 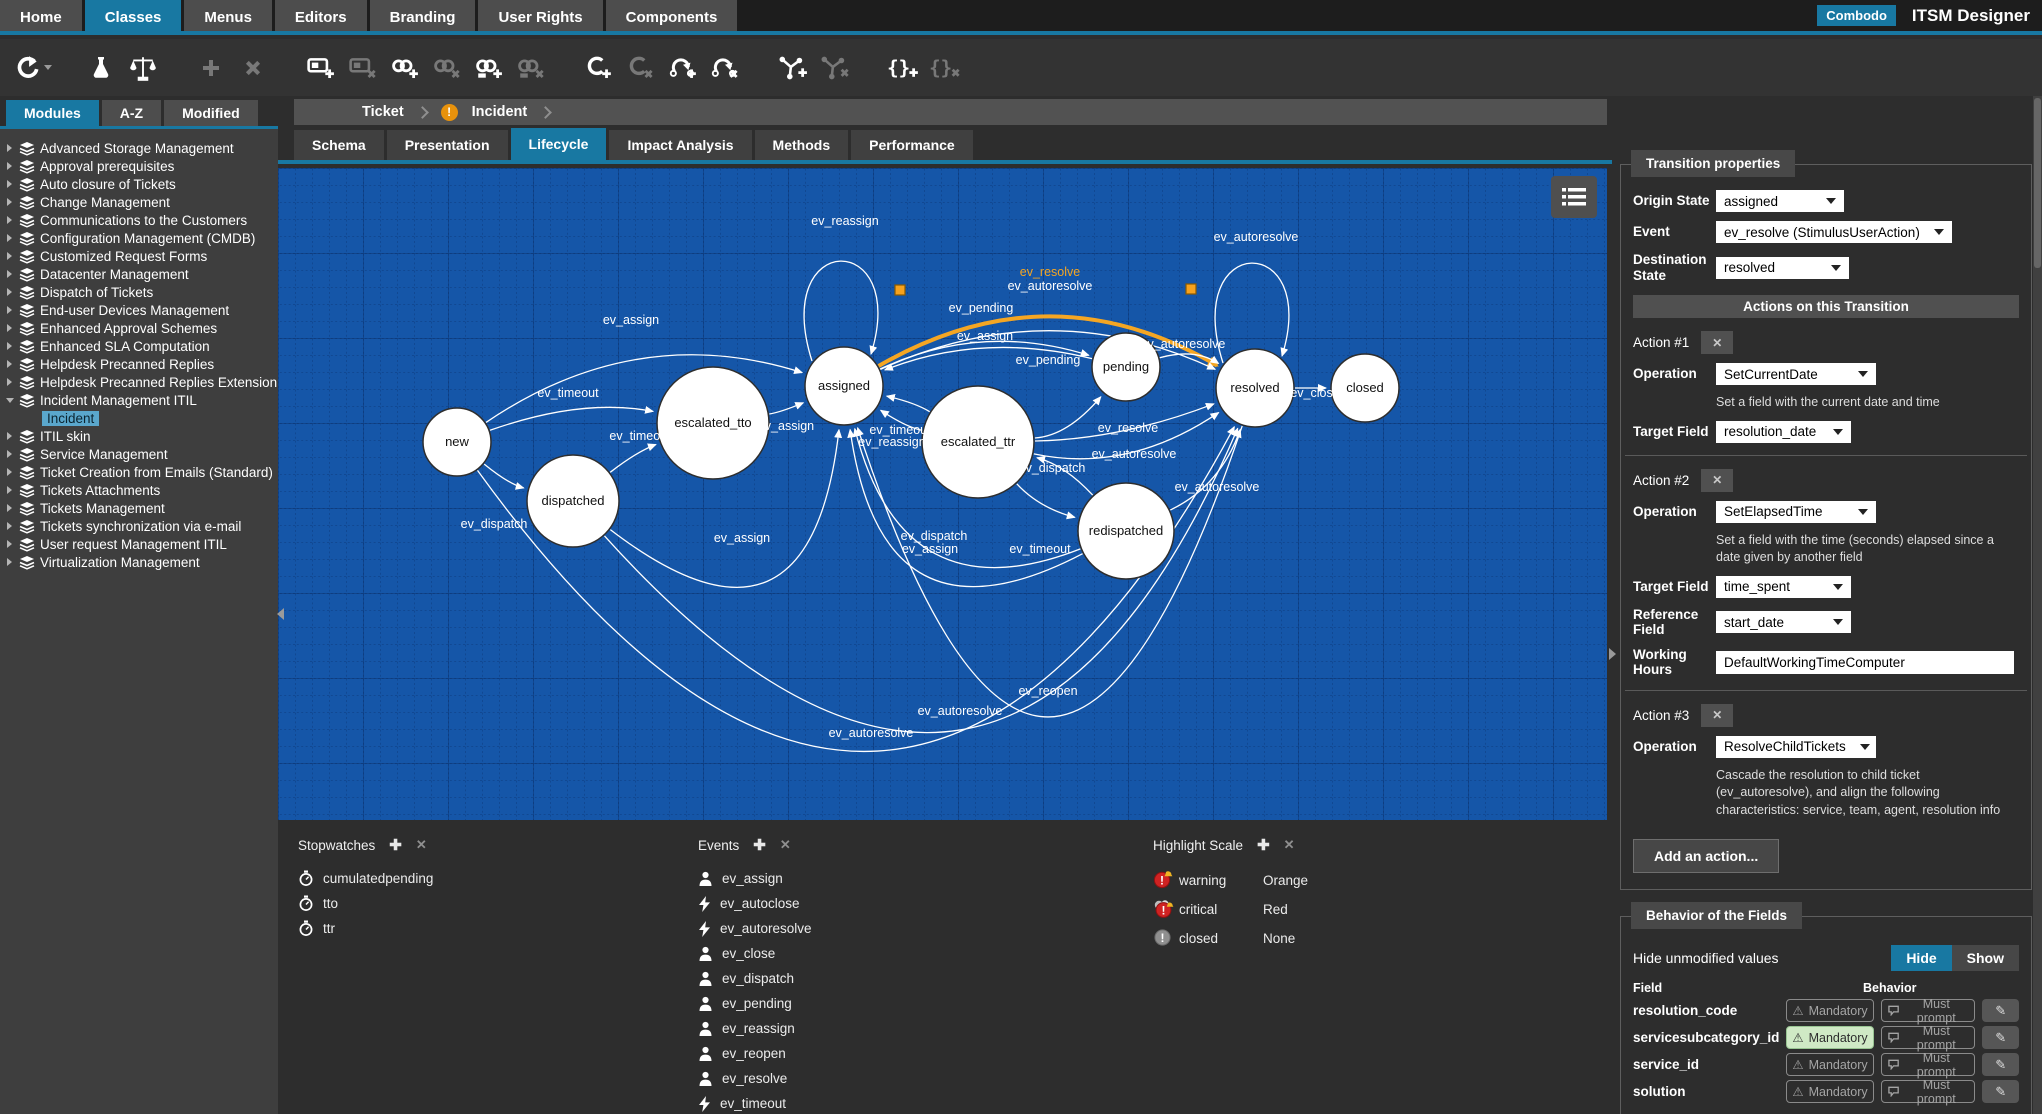 What do you see at coordinates (142, 472) in the screenshot?
I see `sidebar-item-ticket-creation-from-emails-standard-: Ticket Creation from Emails (Standard)` at bounding box center [142, 472].